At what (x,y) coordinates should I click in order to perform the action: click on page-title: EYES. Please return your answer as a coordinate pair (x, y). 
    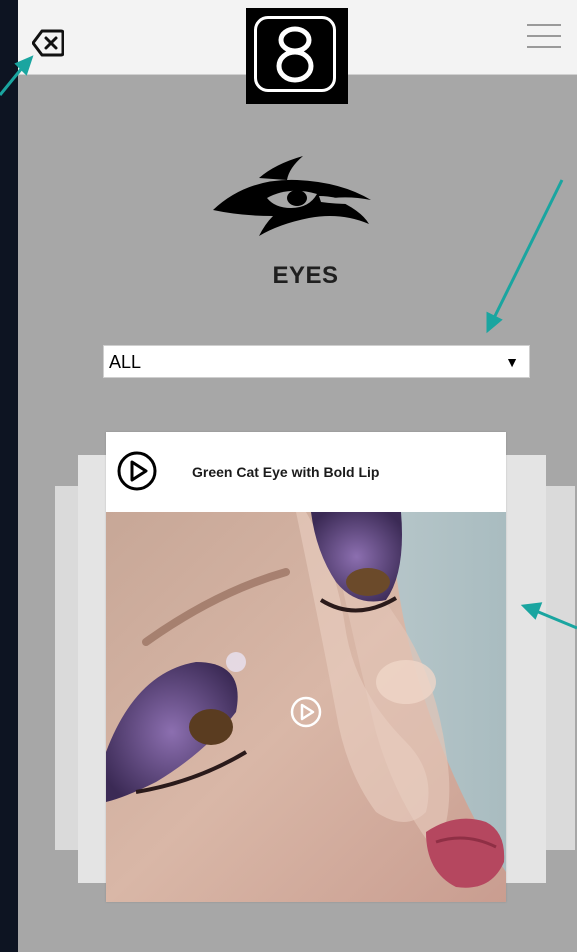
    Looking at the image, I should click on (305, 275).